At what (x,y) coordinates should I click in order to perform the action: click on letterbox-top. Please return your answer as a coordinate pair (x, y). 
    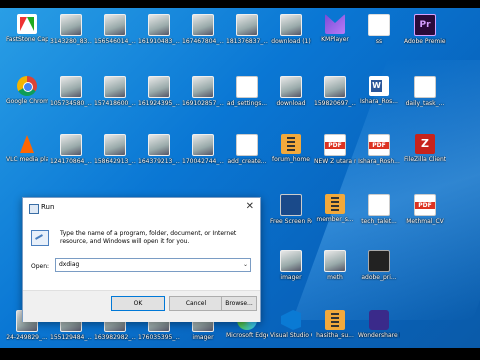
    Looking at the image, I should click on (240, 4).